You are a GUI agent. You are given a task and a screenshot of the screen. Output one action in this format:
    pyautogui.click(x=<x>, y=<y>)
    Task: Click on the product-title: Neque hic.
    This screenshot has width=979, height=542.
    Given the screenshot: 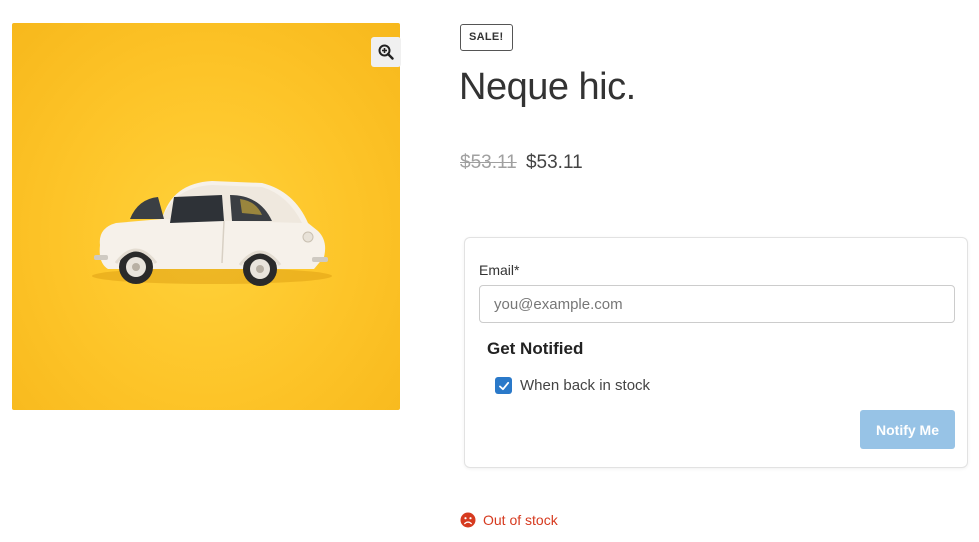 What is the action you would take?
    pyautogui.click(x=547, y=87)
    